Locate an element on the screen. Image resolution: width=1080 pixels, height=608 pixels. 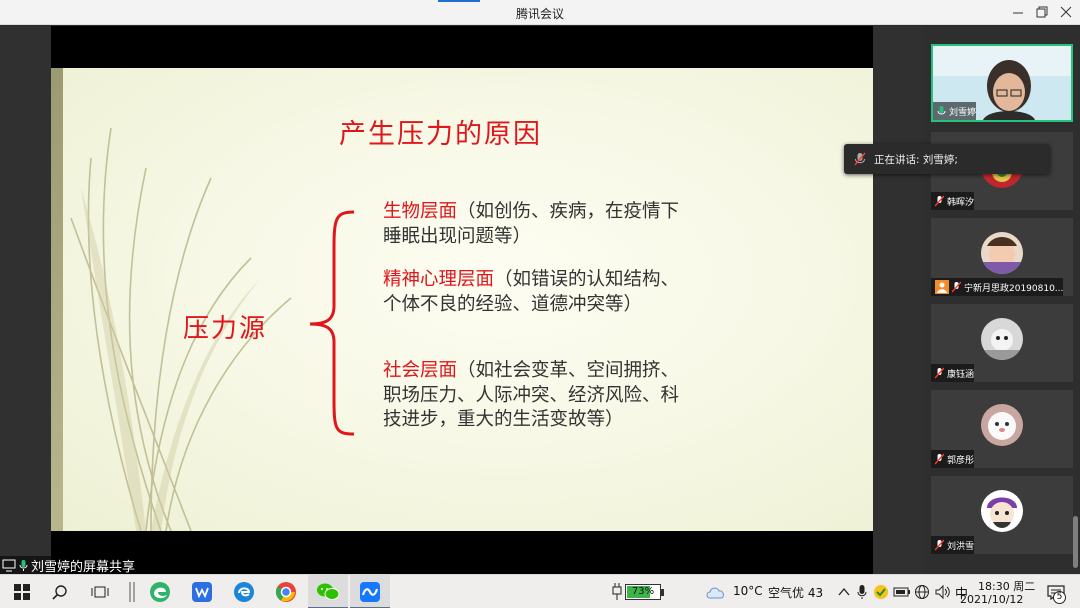
taskbar-app-wps is located at coordinates (202, 592).